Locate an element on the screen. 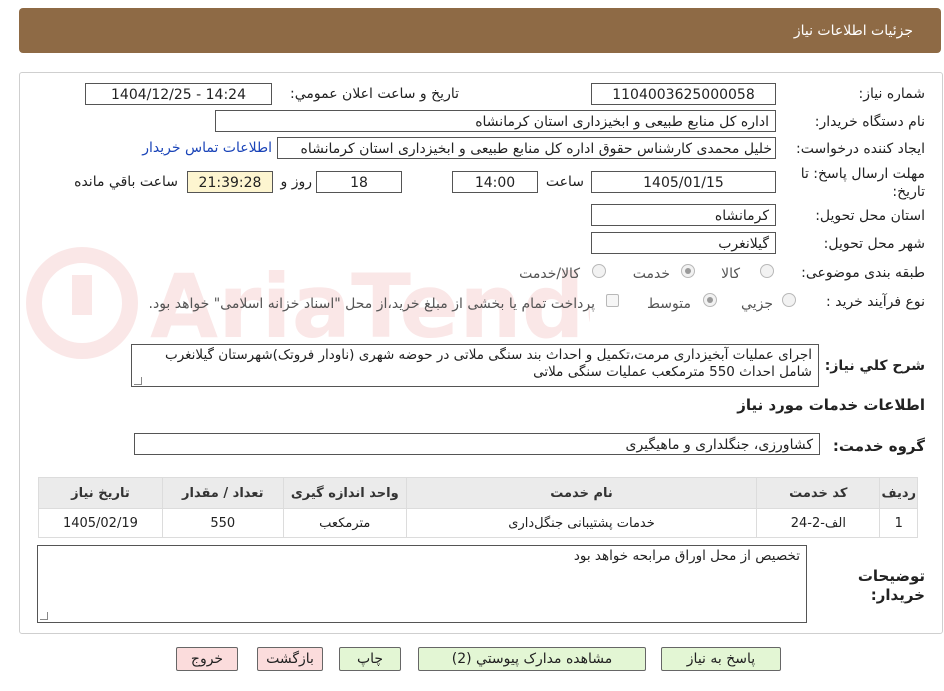  page-title: جزئیات اطلاعات نیاز is located at coordinates (853, 31).